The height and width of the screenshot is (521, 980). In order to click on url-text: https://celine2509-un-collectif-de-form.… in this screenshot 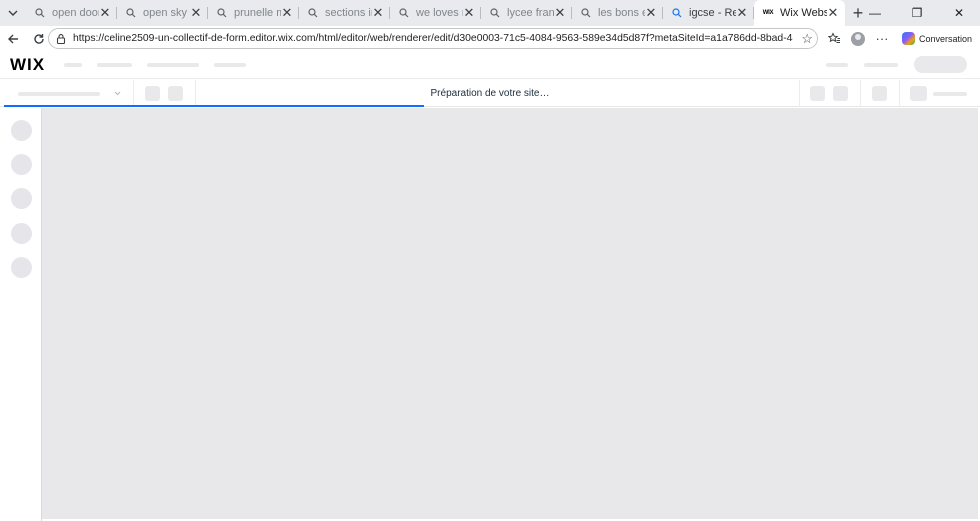, I will do `click(433, 38)`.